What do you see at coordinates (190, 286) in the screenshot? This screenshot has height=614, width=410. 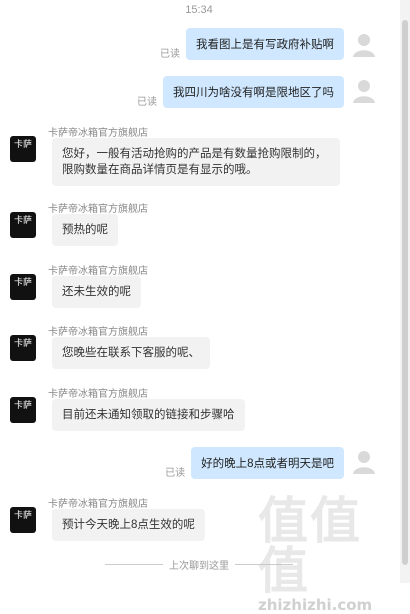 I see `incoming-message: 卡萨帝冰箱官方旗舰店 卡萨 还未生效的呢` at bounding box center [190, 286].